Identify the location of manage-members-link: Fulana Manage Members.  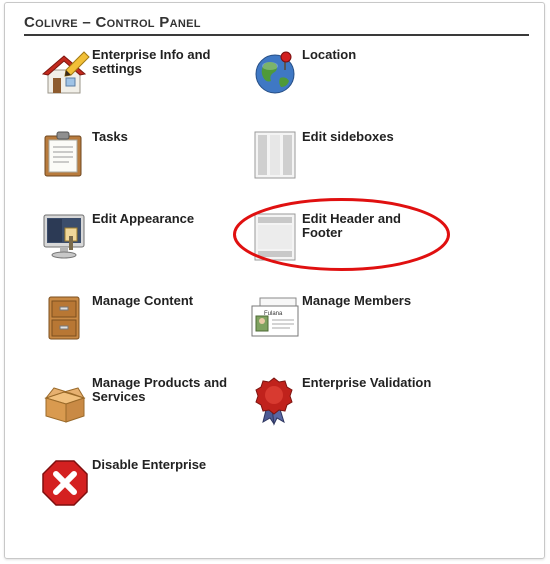
(350, 324).